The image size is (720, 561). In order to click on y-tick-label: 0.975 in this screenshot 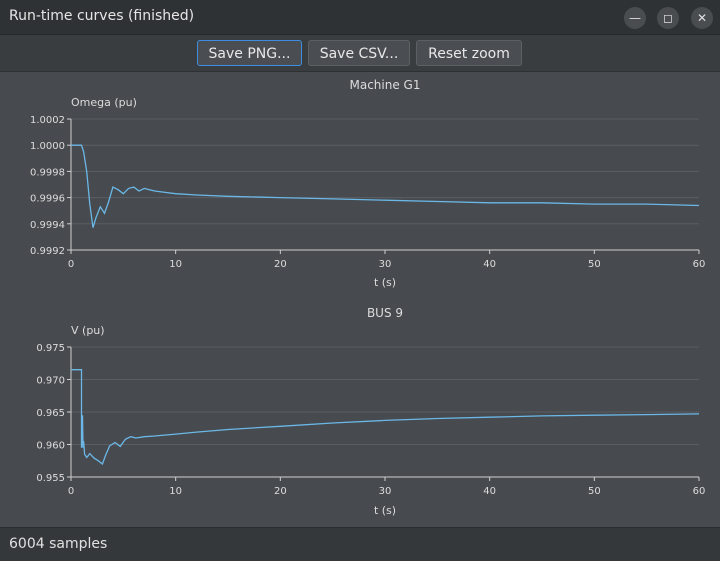, I will do `click(50, 348)`.